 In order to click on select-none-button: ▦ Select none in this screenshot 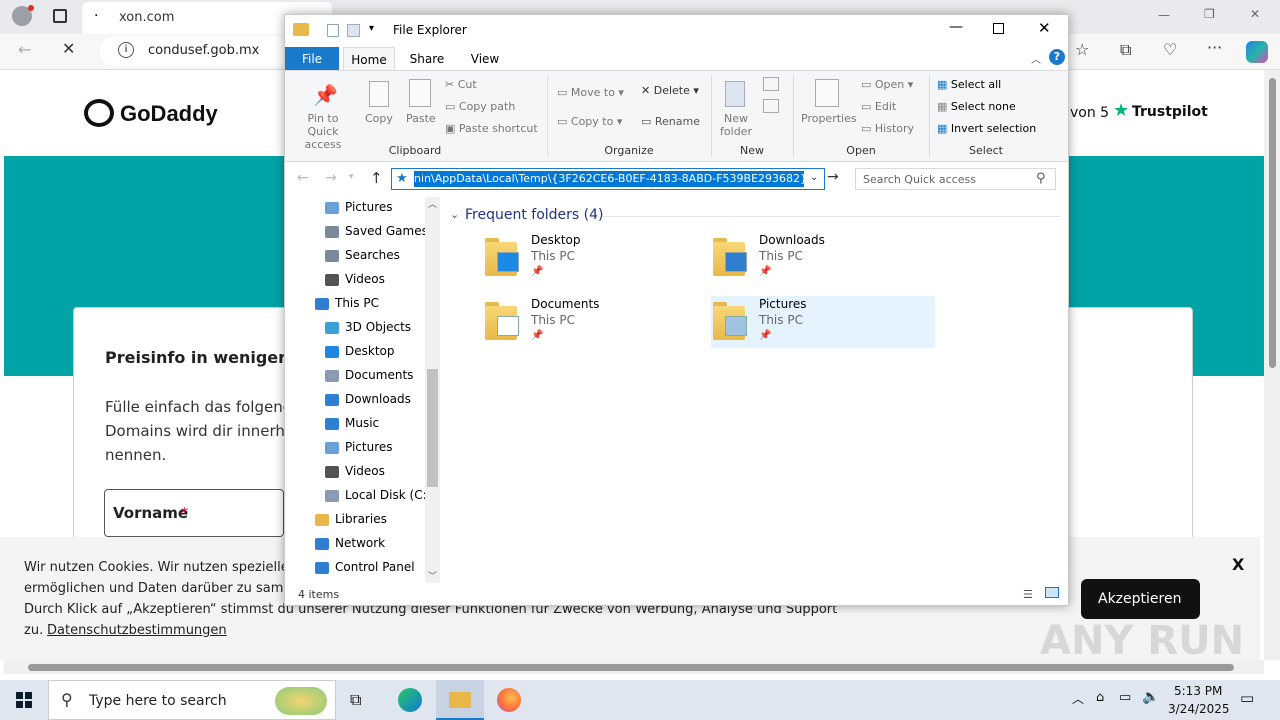, I will do `click(976, 106)`.